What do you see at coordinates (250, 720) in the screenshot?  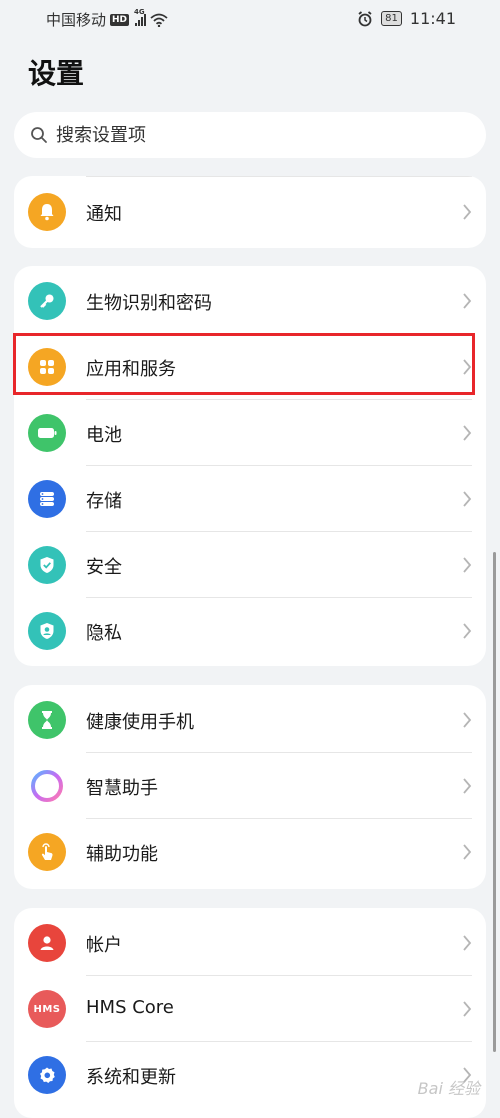 I see `setting-item-digital-balance: 健康使用手机` at bounding box center [250, 720].